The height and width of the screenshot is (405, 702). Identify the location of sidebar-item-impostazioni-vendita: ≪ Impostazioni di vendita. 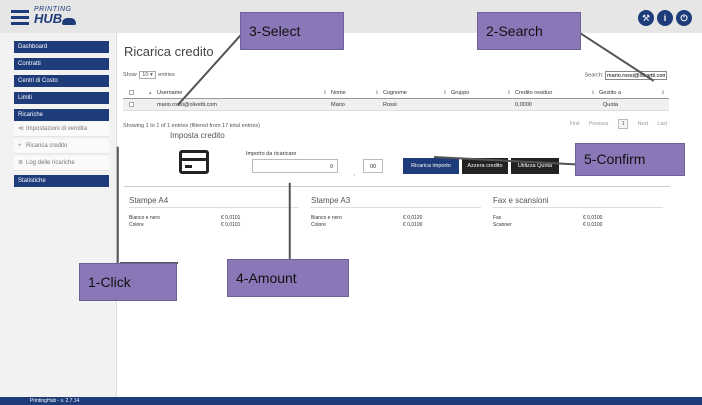
(61, 129).